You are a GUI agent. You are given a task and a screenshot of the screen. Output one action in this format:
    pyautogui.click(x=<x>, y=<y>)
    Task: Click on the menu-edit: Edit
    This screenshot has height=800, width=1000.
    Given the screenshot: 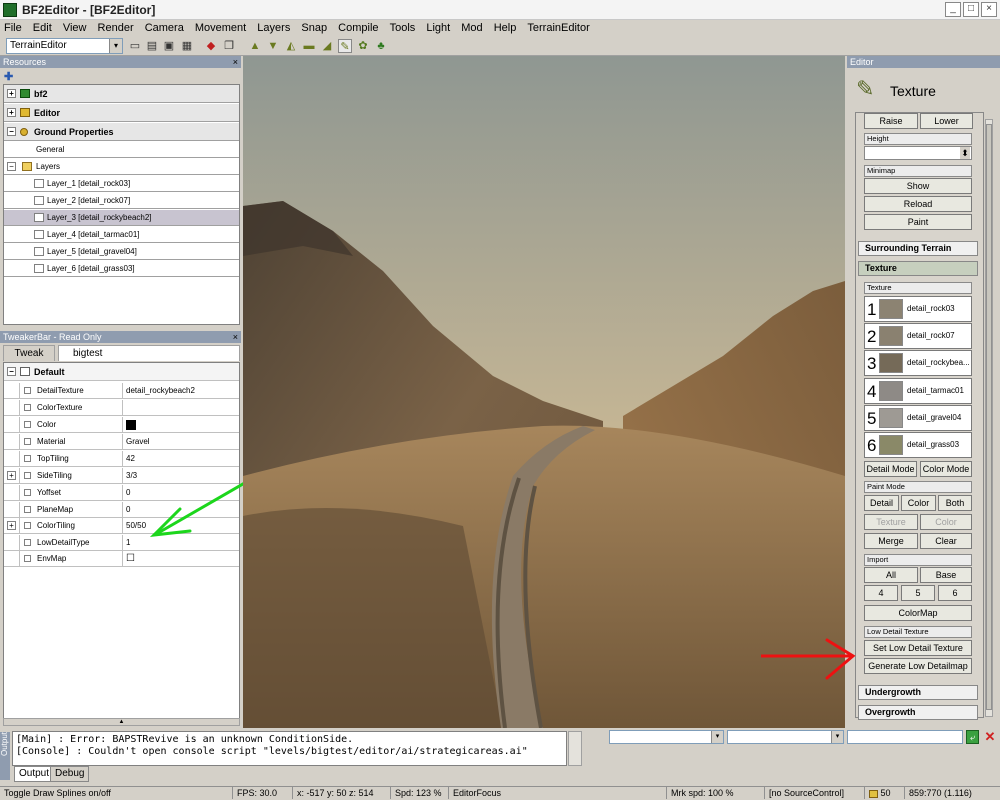 What is the action you would take?
    pyautogui.click(x=42, y=28)
    